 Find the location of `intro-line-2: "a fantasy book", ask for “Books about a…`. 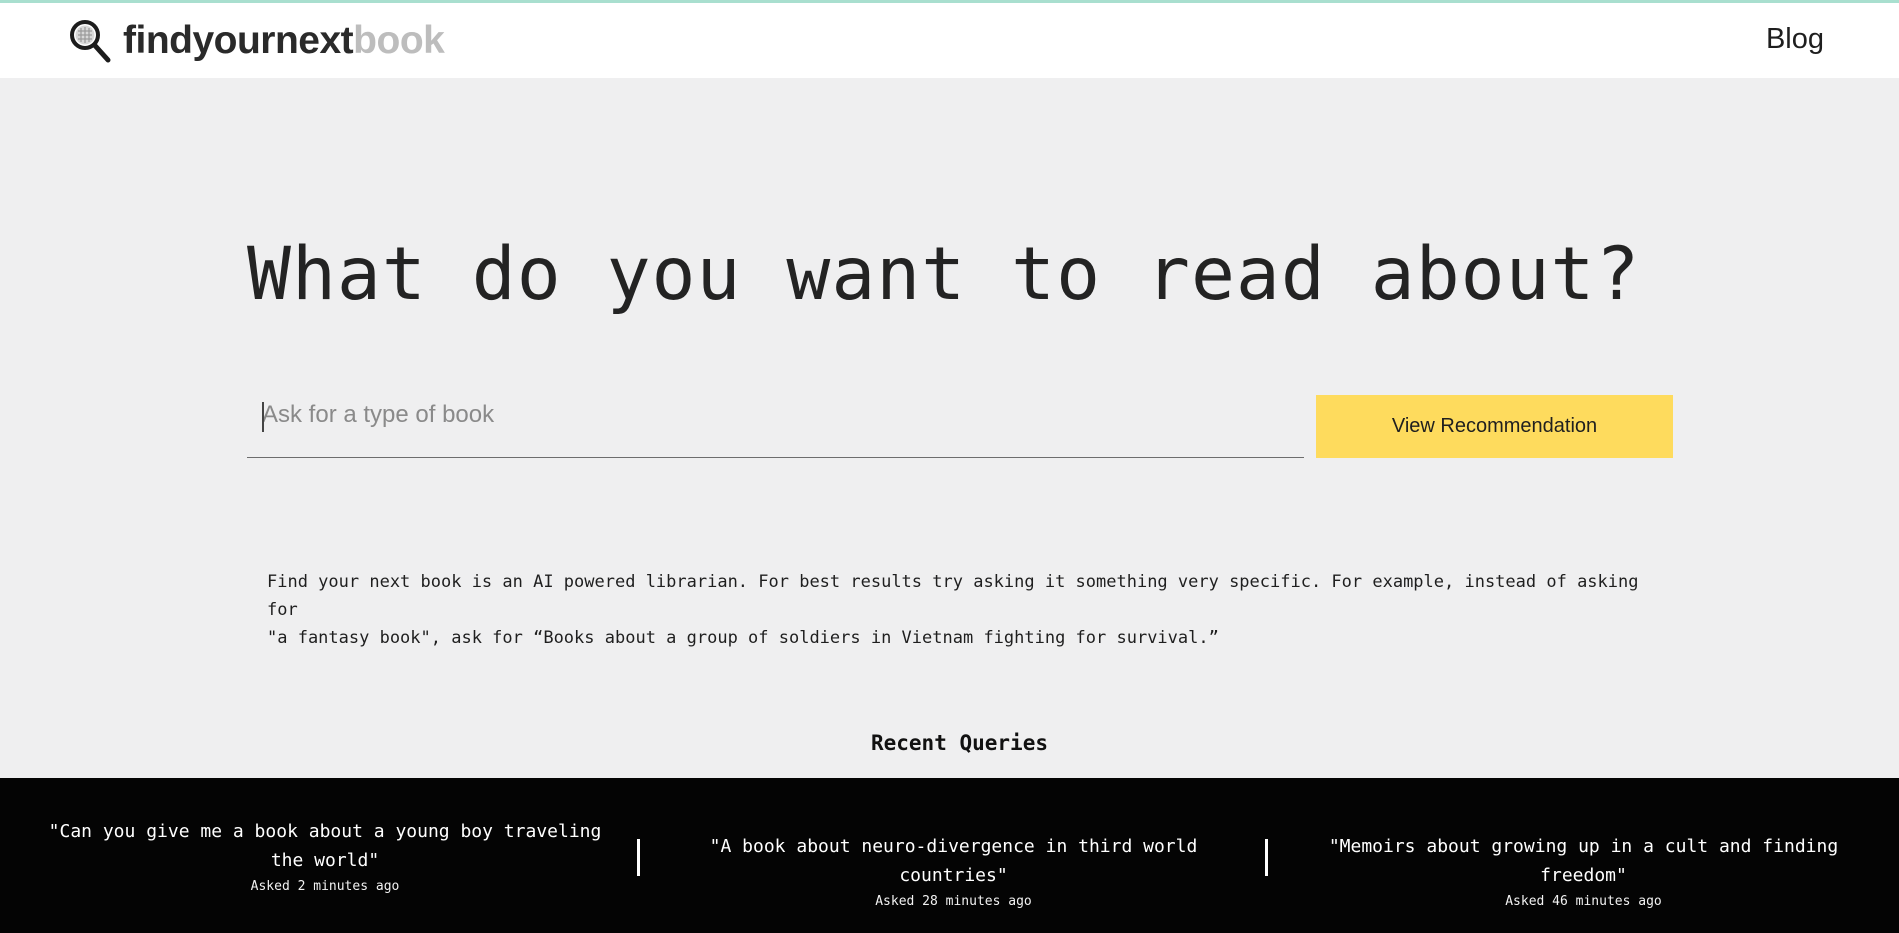

intro-line-2: "a fantasy book", ask for “Books about a… is located at coordinates (743, 638).